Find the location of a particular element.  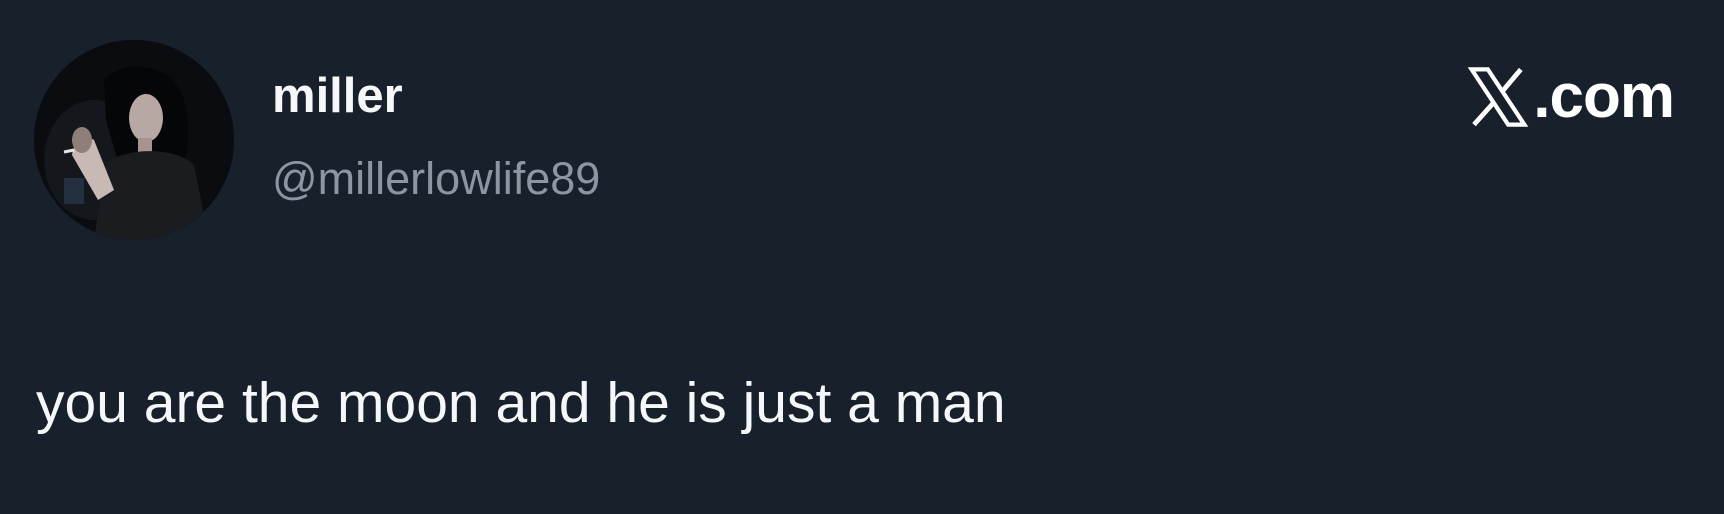

display-name: miller is located at coordinates (337, 96).